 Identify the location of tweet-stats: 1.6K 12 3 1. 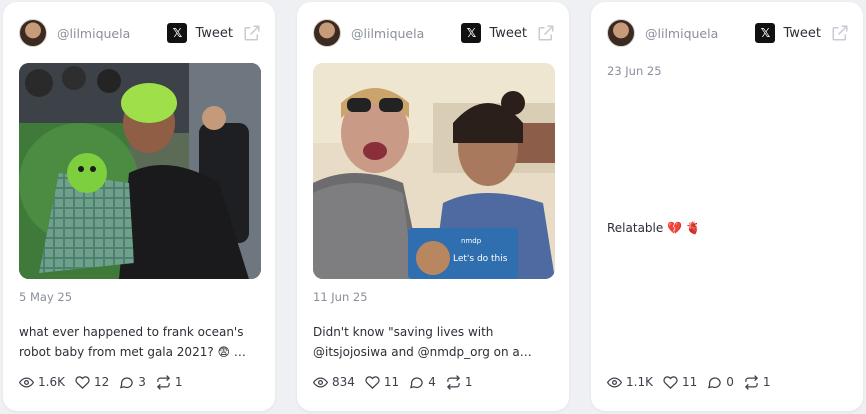
(106, 382).